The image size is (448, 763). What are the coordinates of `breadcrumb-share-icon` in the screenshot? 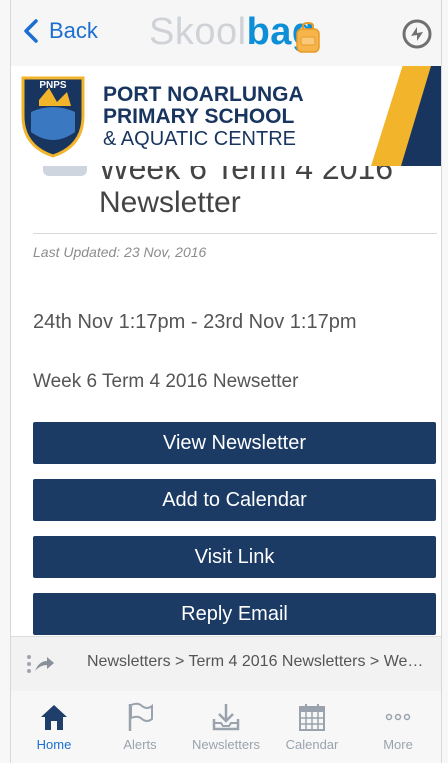 It's located at (40, 664).